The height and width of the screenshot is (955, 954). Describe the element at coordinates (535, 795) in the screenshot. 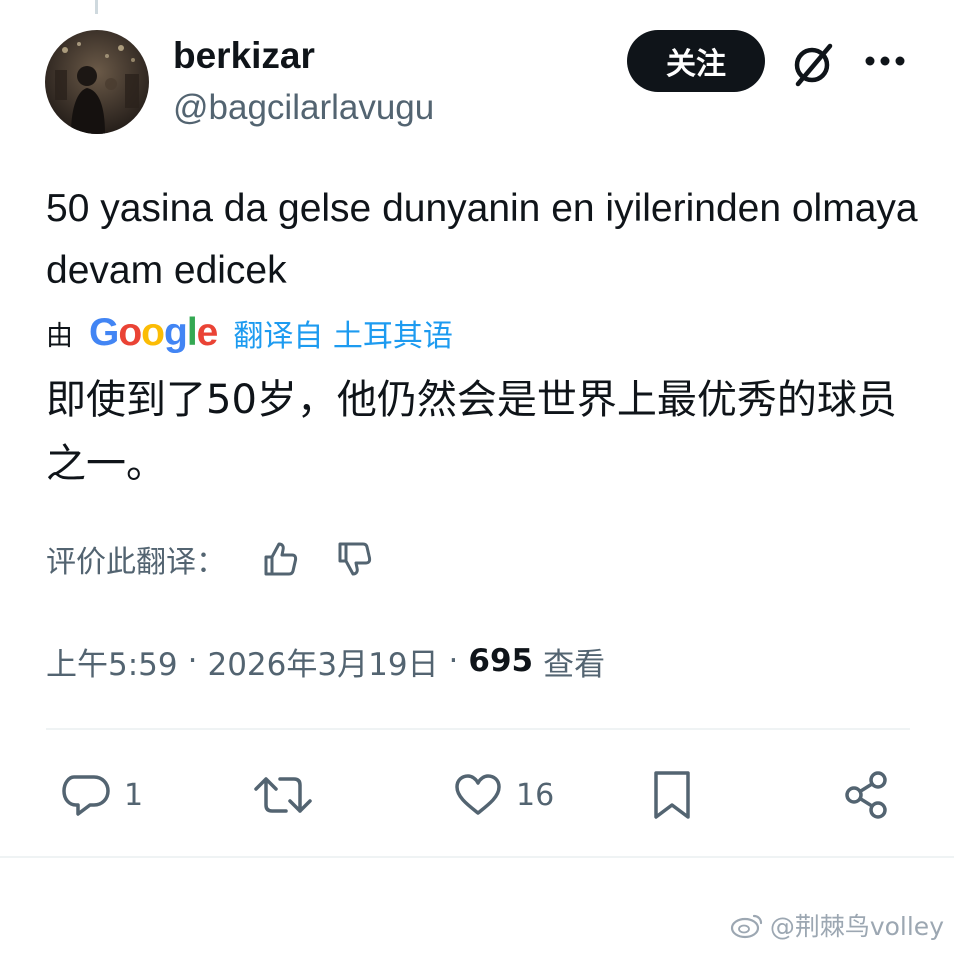

I see `like-count: 16` at that location.